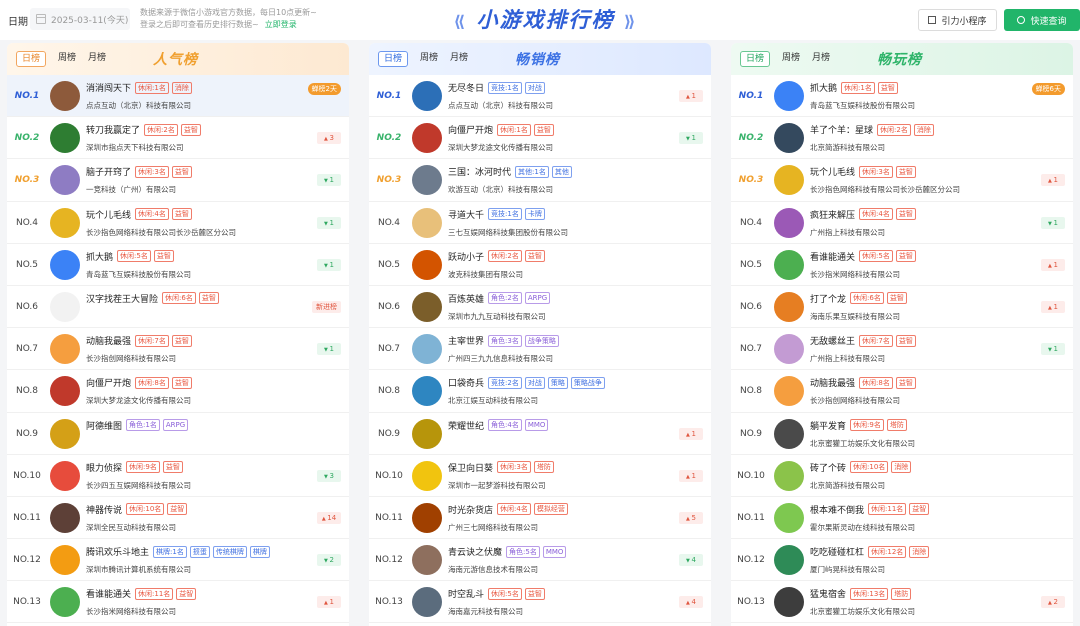 The width and height of the screenshot is (1080, 626). I want to click on game-name: 猛鬼宿舍, so click(828, 593).